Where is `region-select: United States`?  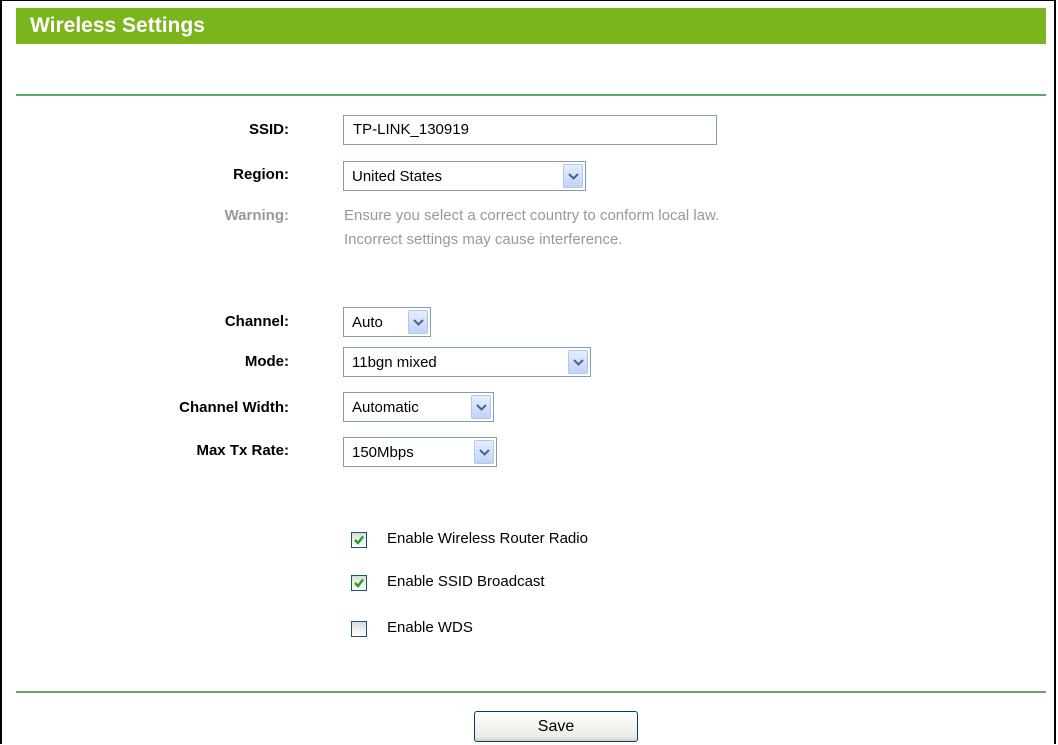 region-select: United States is located at coordinates (464, 176).